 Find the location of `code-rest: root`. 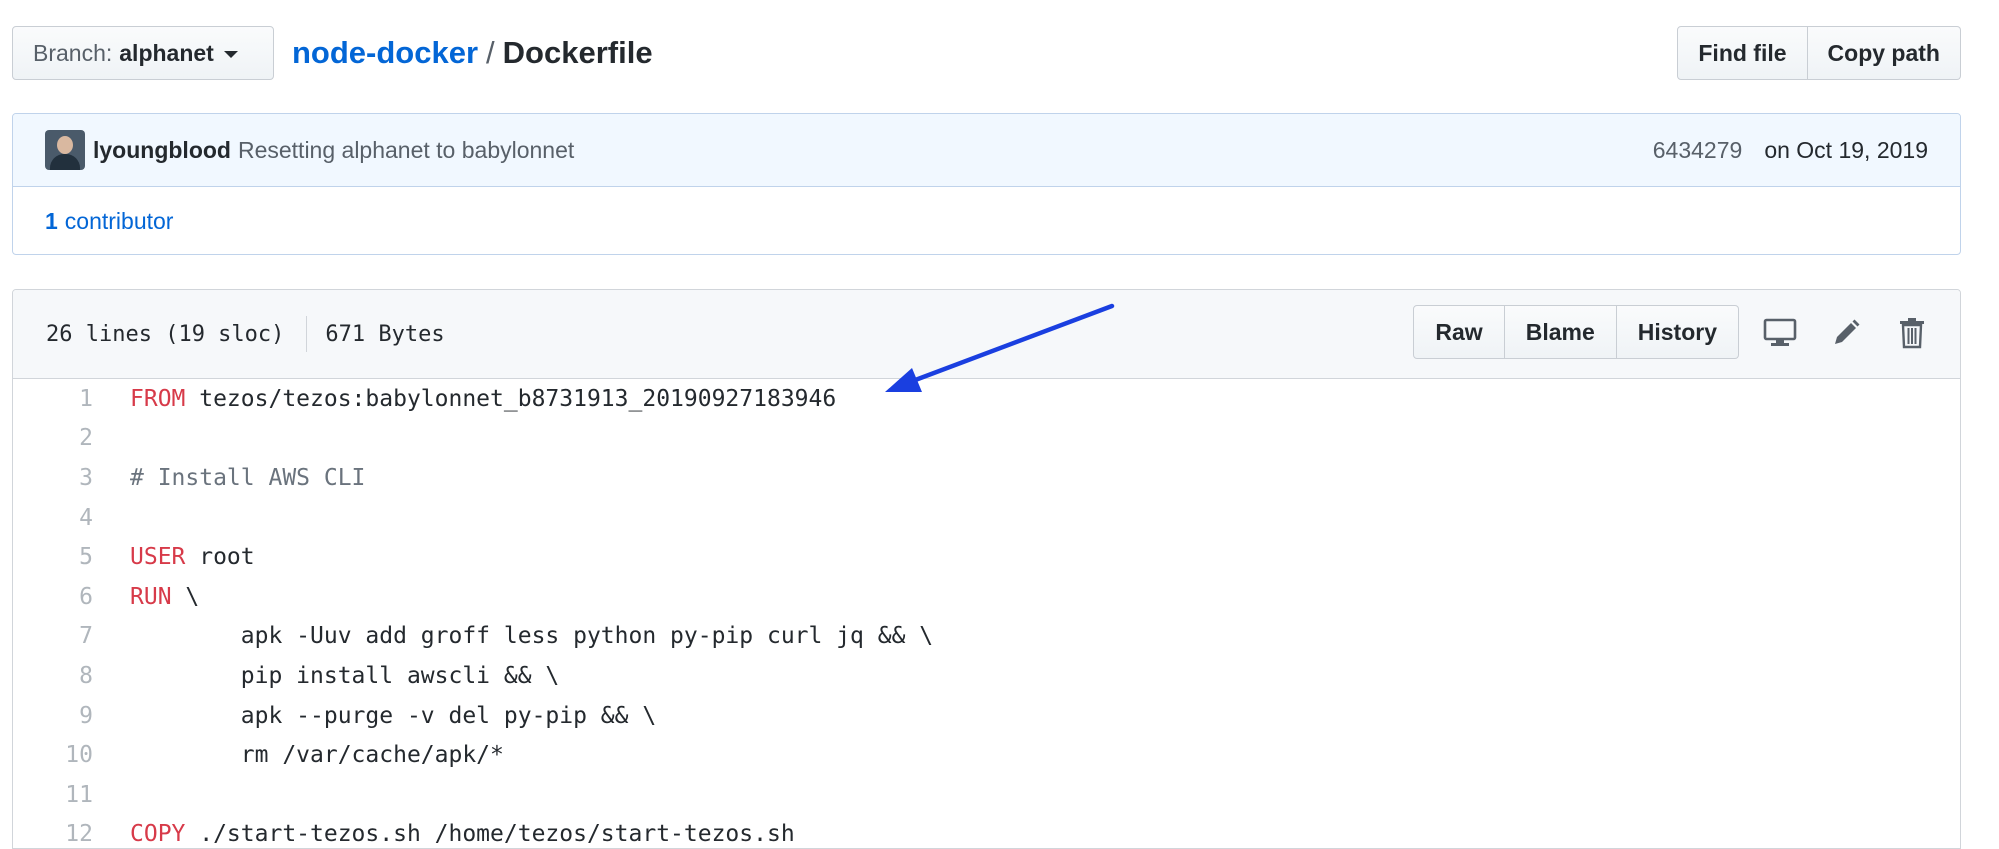

code-rest: root is located at coordinates (220, 557).